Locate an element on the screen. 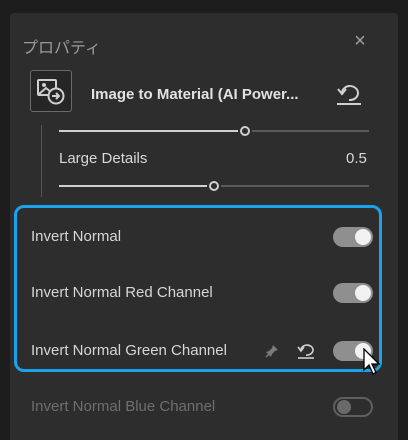 Image resolution: width=408 pixels, height=440 pixels. invert-normal-red-row: Invert Normal Red Channel is located at coordinates (203, 293).